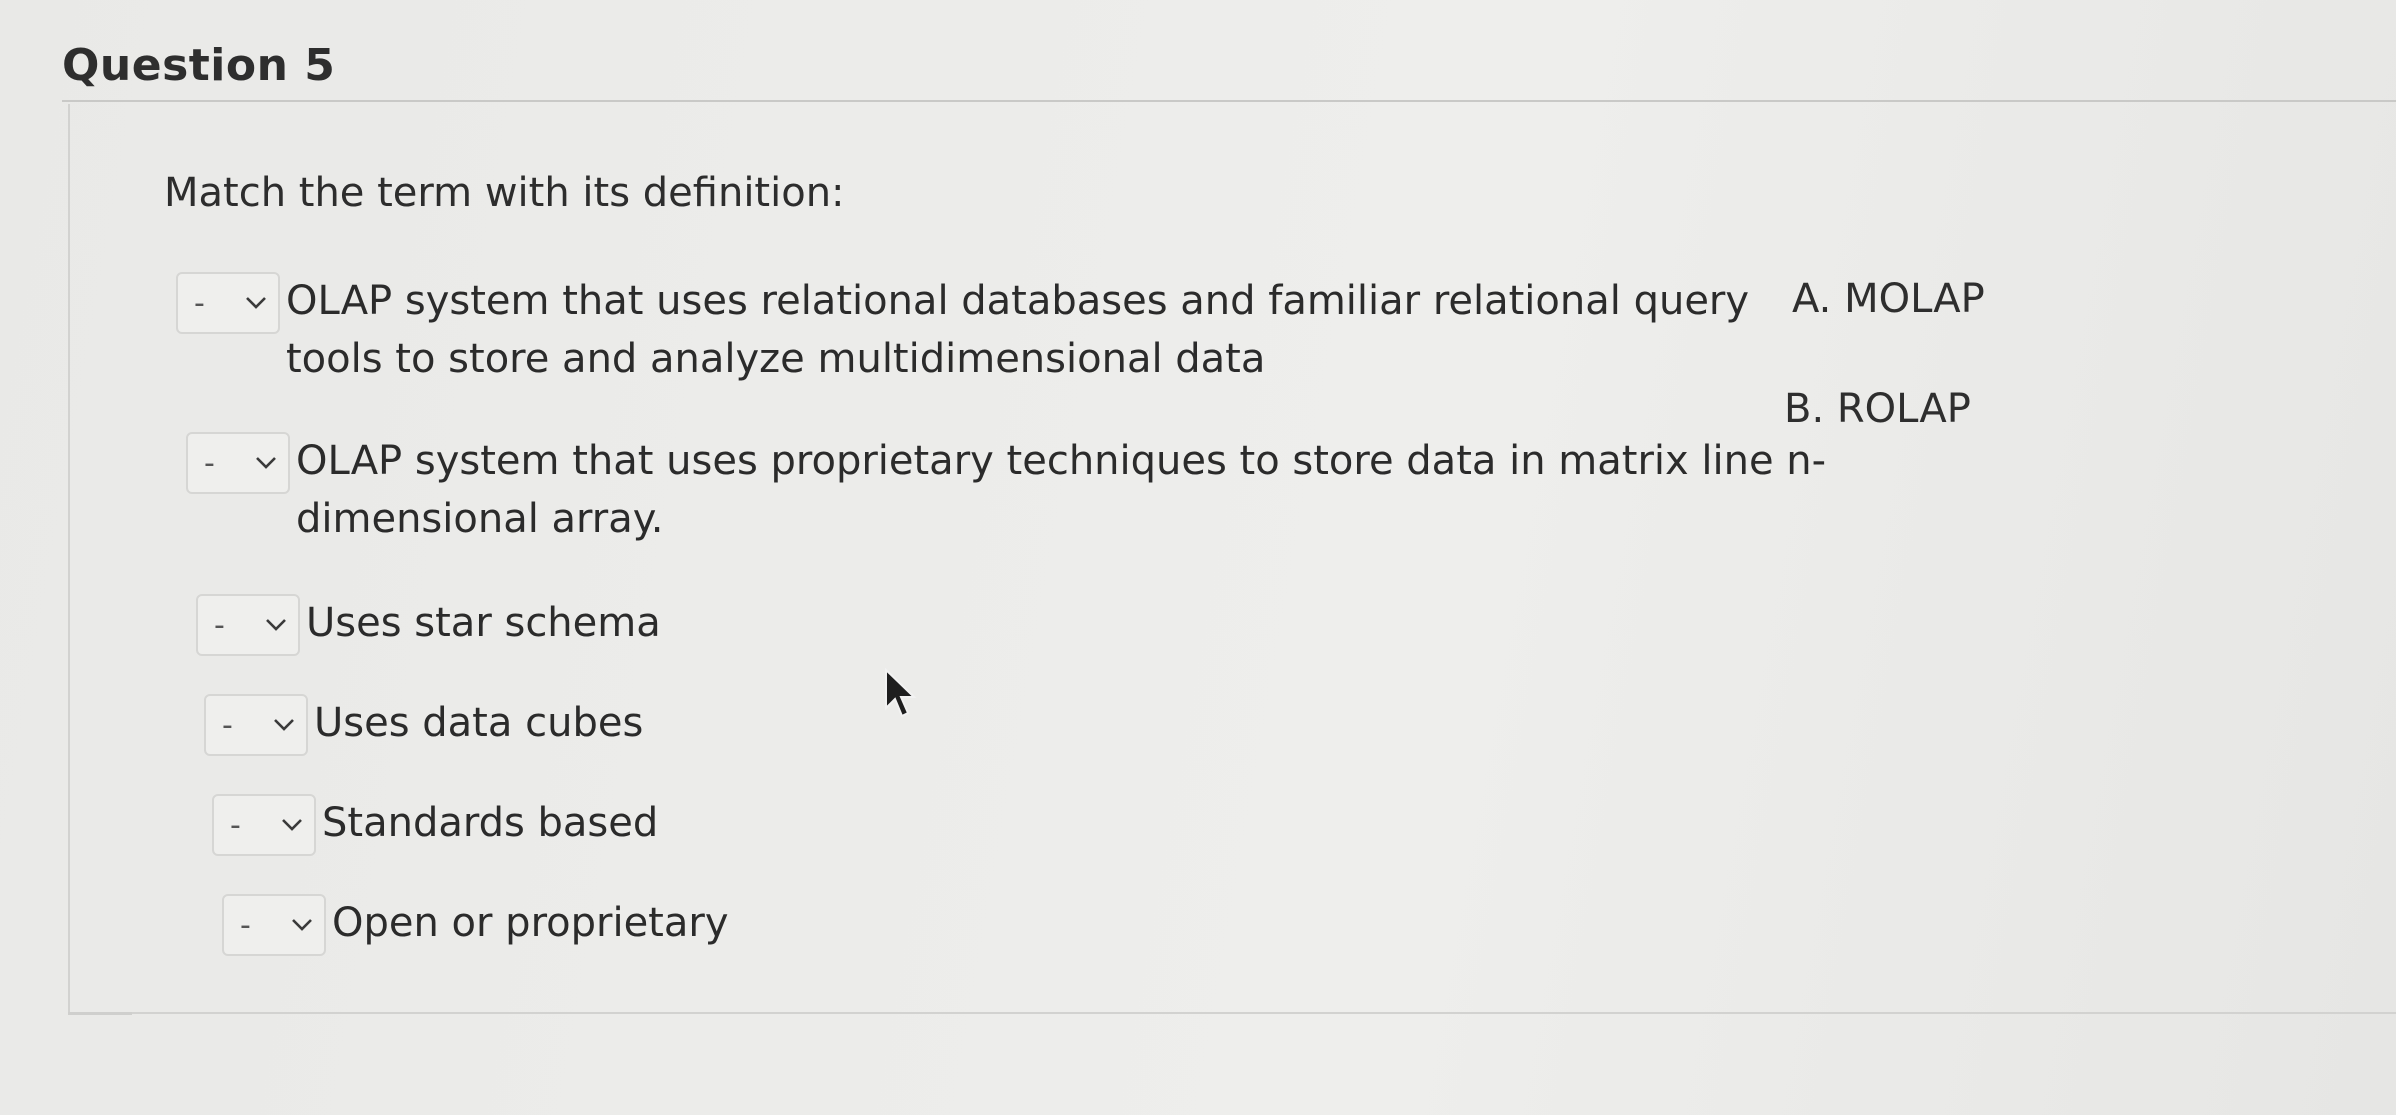 Image resolution: width=2396 pixels, height=1115 pixels. I want to click on match-row: - Uses data cubes, so click(423, 725).